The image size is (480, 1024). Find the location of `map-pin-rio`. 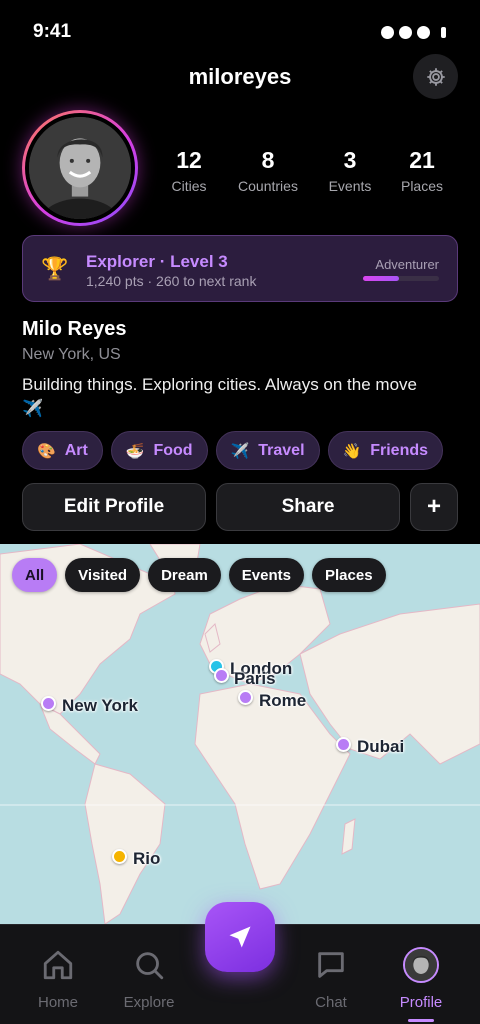

map-pin-rio is located at coordinates (119, 856).